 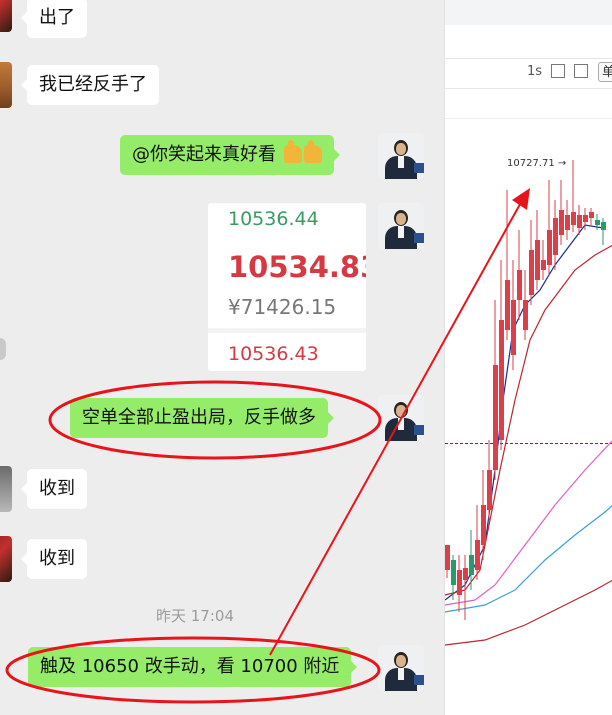 I want to click on annotation-arrowhead, so click(x=521, y=199).